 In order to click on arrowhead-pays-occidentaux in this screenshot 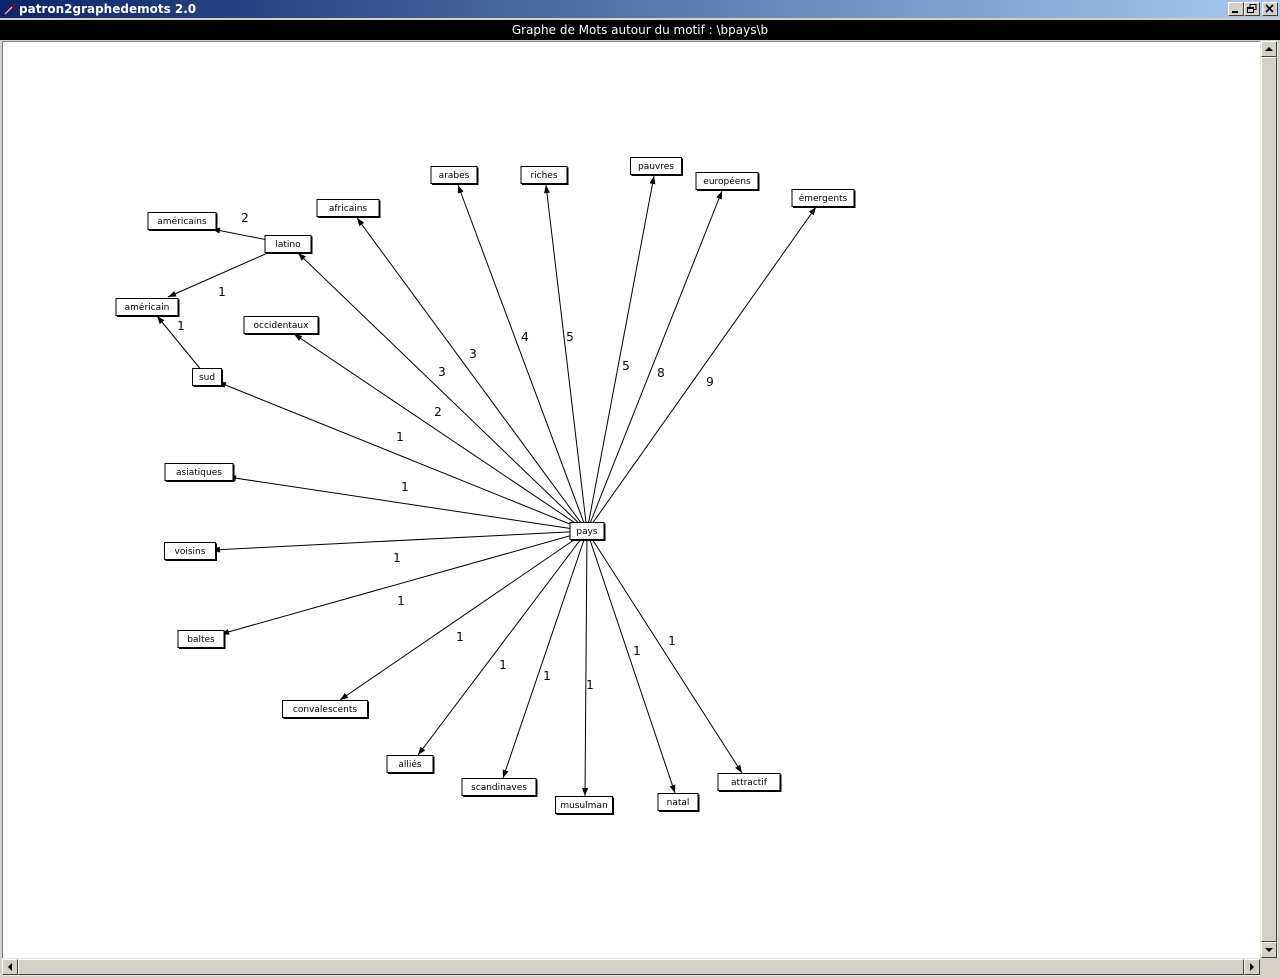, I will do `click(298, 337)`.